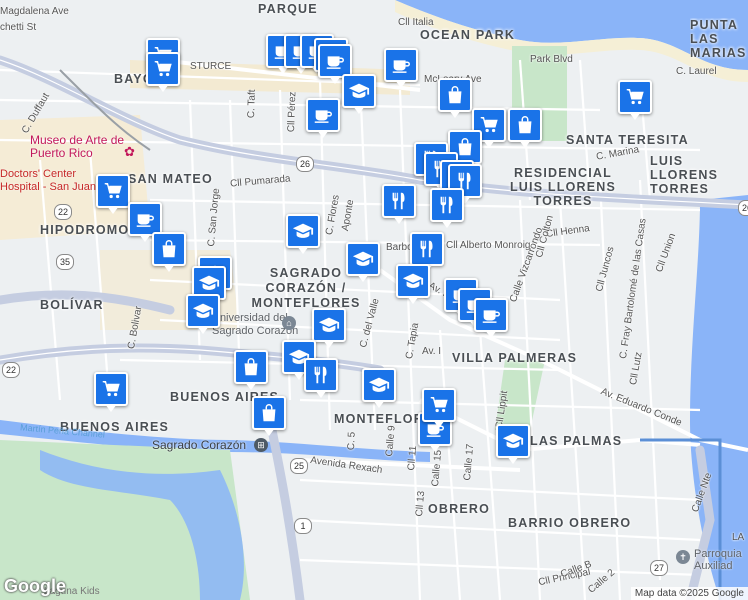 This screenshot has width=748, height=600. Describe the element at coordinates (289, 323) in the screenshot. I see `university-icon: ⌂` at that location.